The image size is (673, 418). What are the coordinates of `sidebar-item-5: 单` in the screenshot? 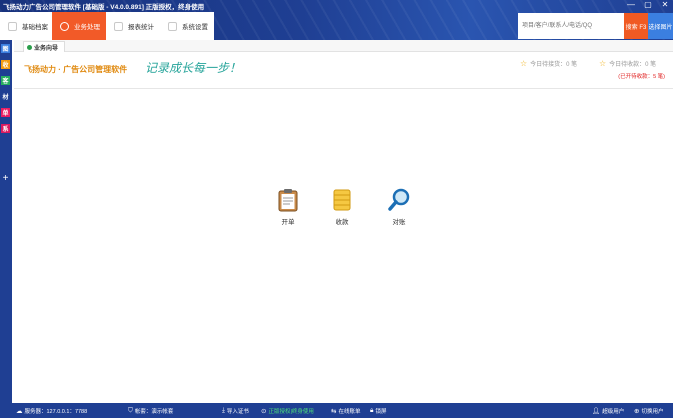 It's located at (5, 112).